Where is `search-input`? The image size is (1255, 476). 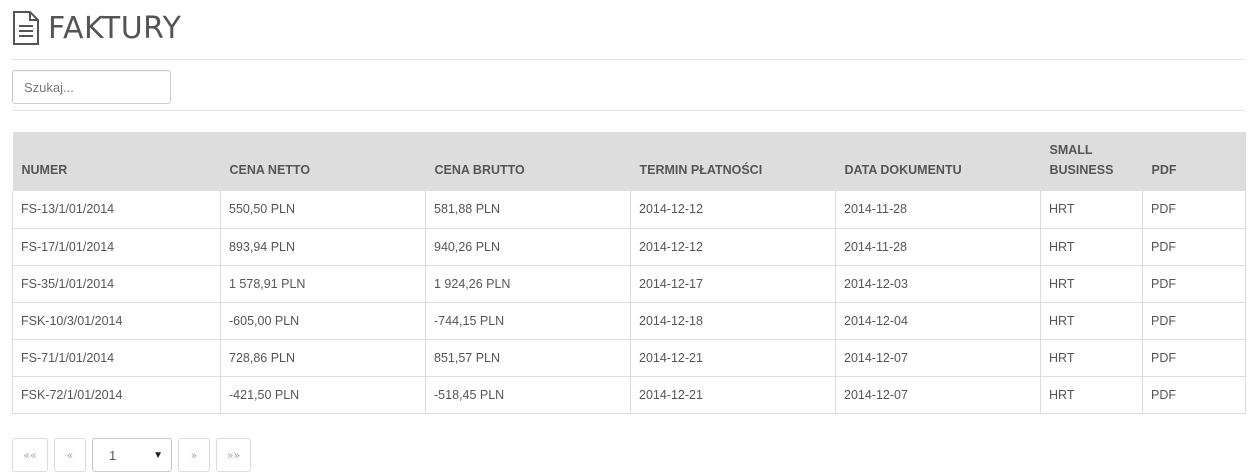 search-input is located at coordinates (91, 87).